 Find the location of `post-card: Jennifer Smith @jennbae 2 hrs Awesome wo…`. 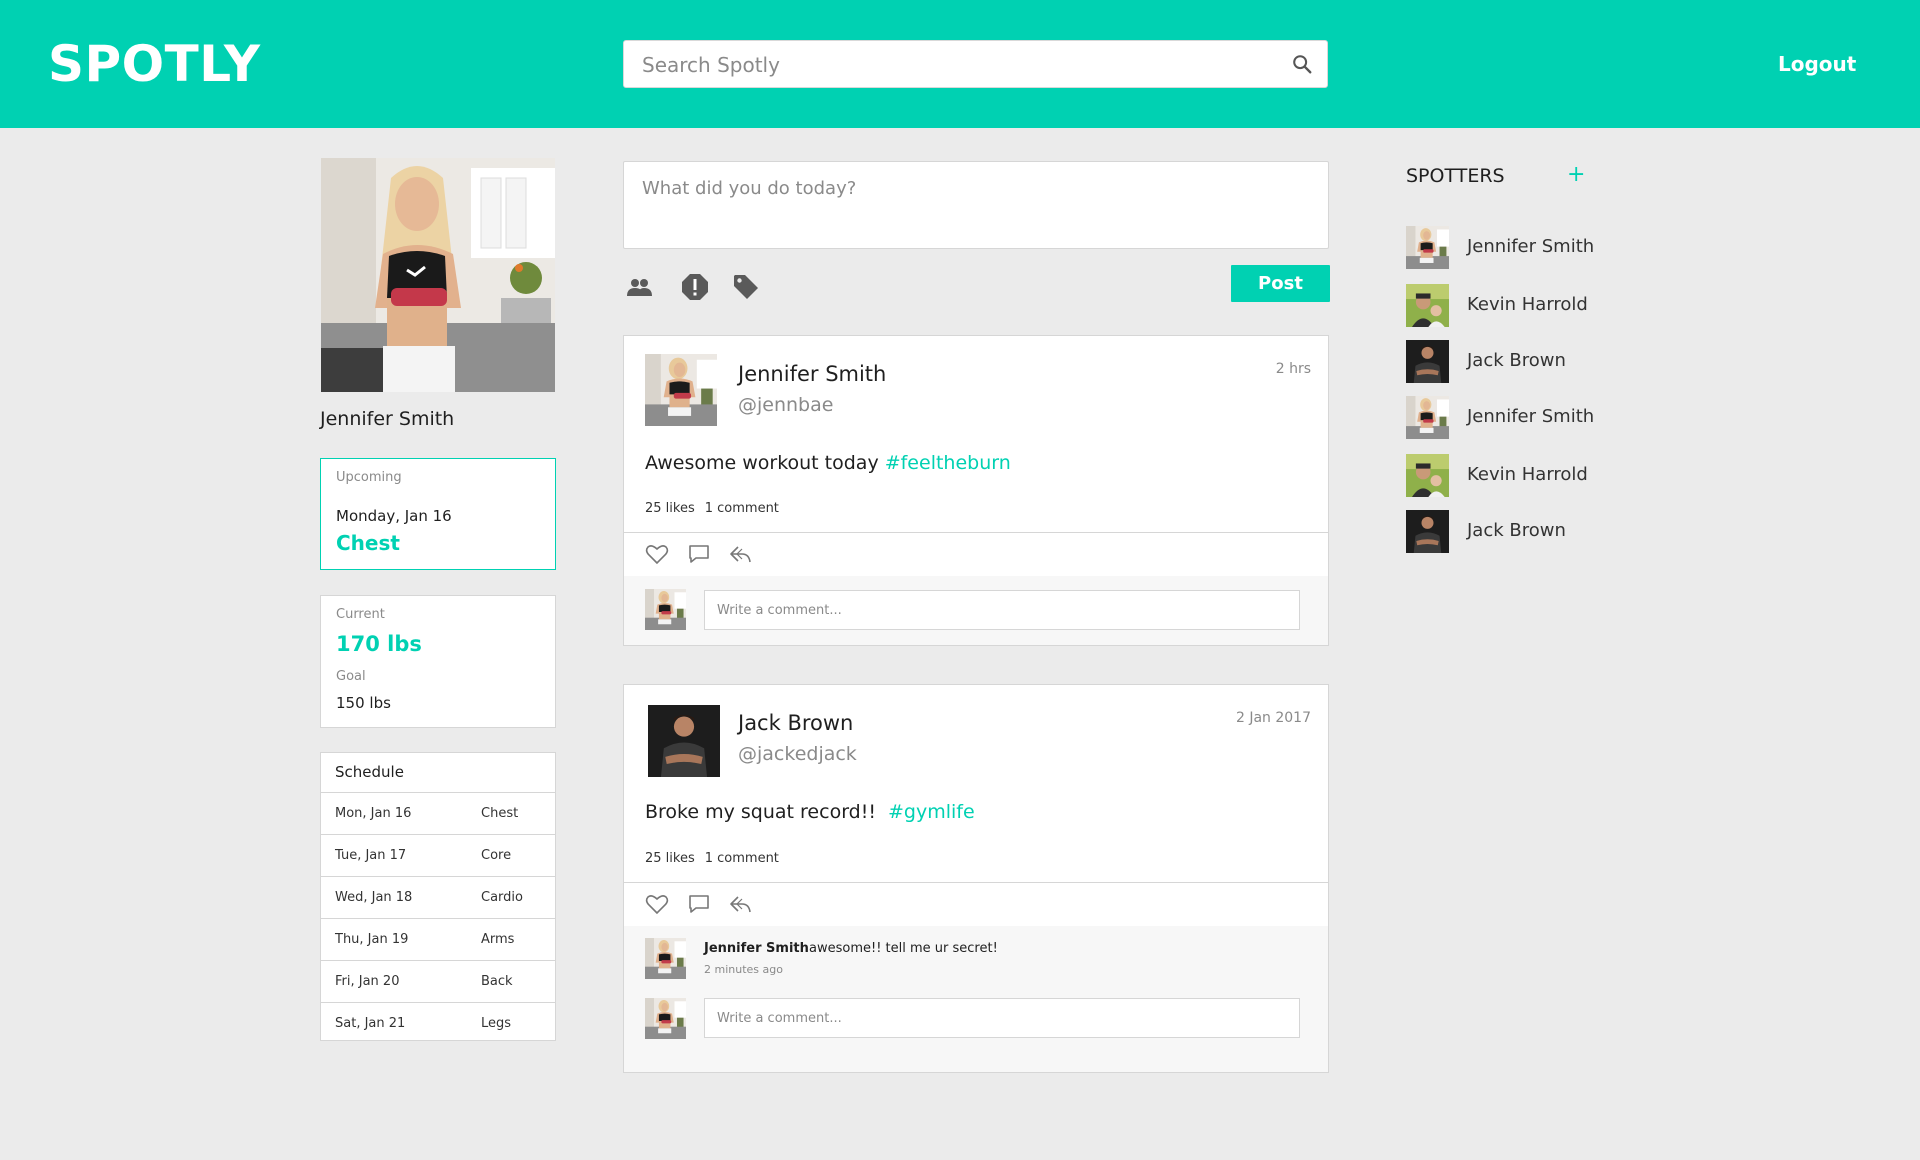

post-card: Jennifer Smith @jennbae 2 hrs Awesome wo… is located at coordinates (976, 490).